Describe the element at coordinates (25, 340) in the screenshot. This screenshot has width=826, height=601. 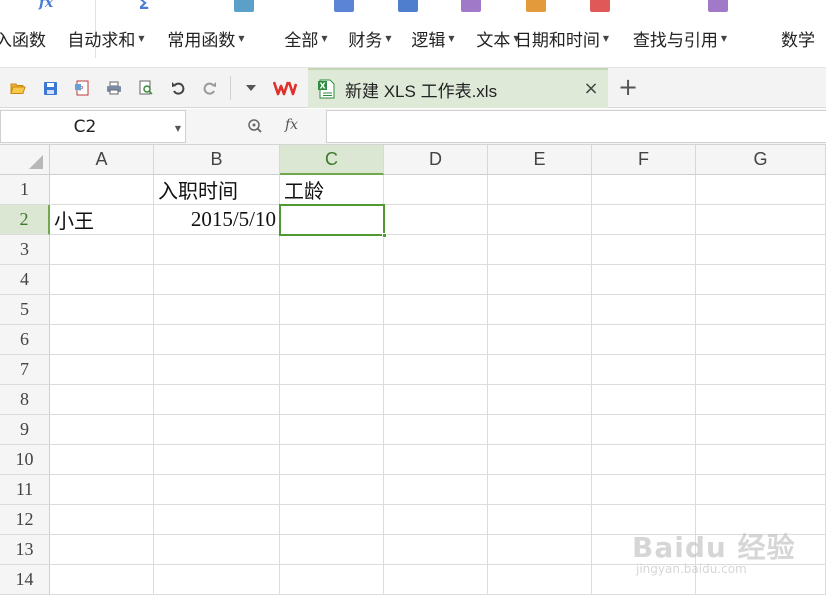
I see `row-header-6: 6` at that location.